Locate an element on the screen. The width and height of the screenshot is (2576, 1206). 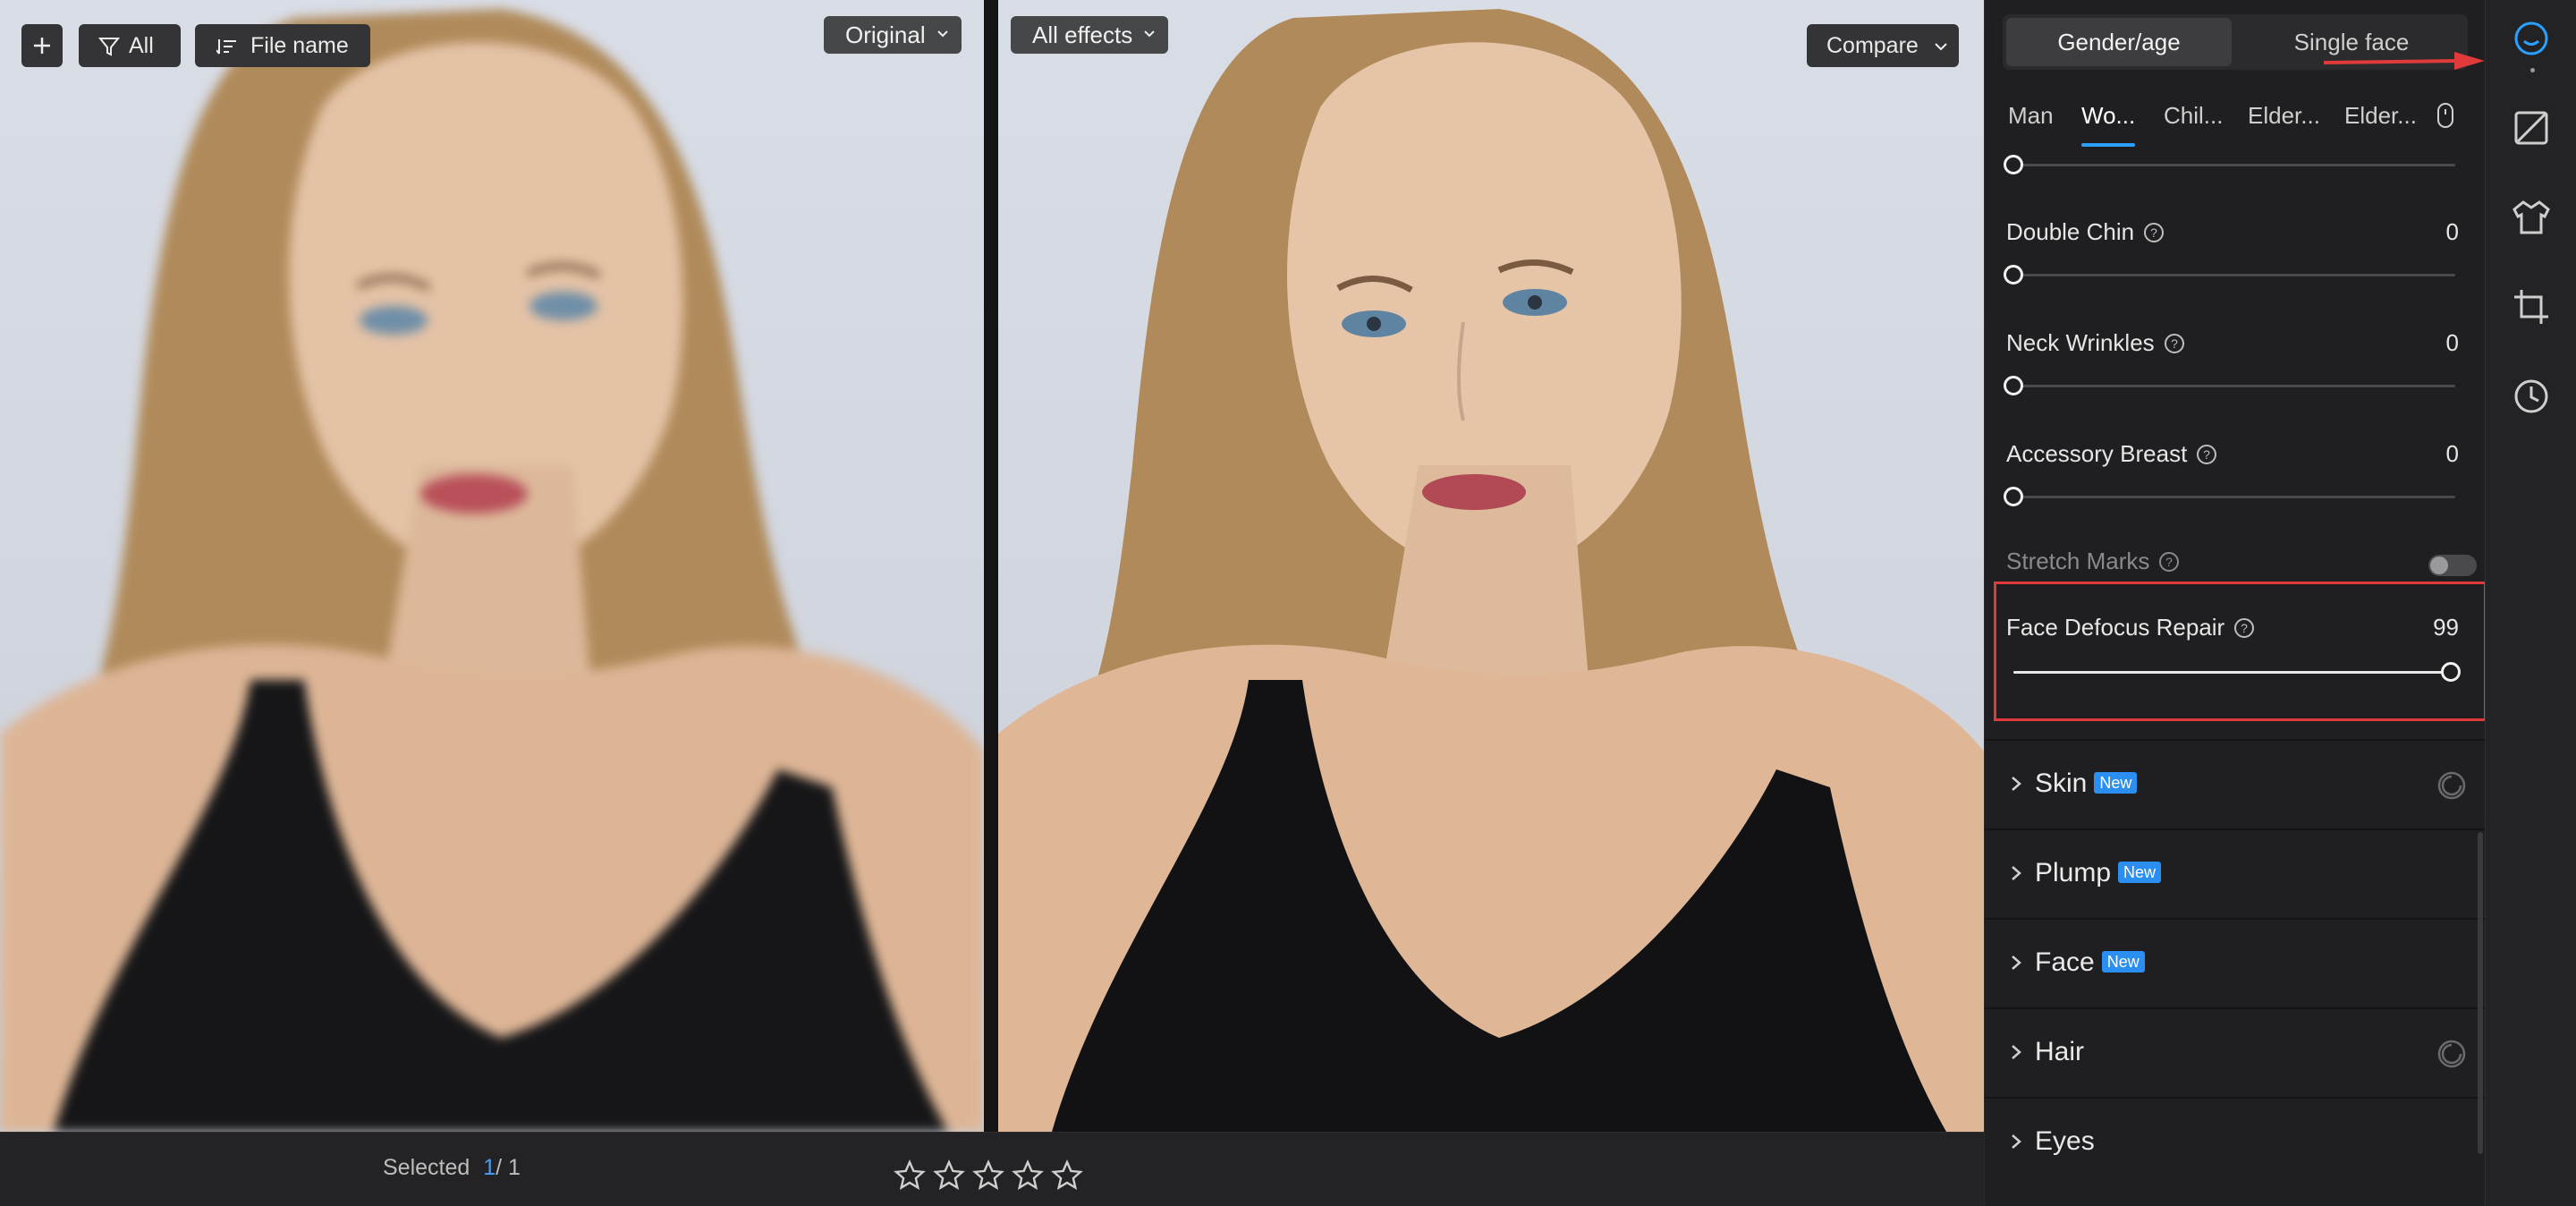
slider-track-partial is located at coordinates (2229, 164).